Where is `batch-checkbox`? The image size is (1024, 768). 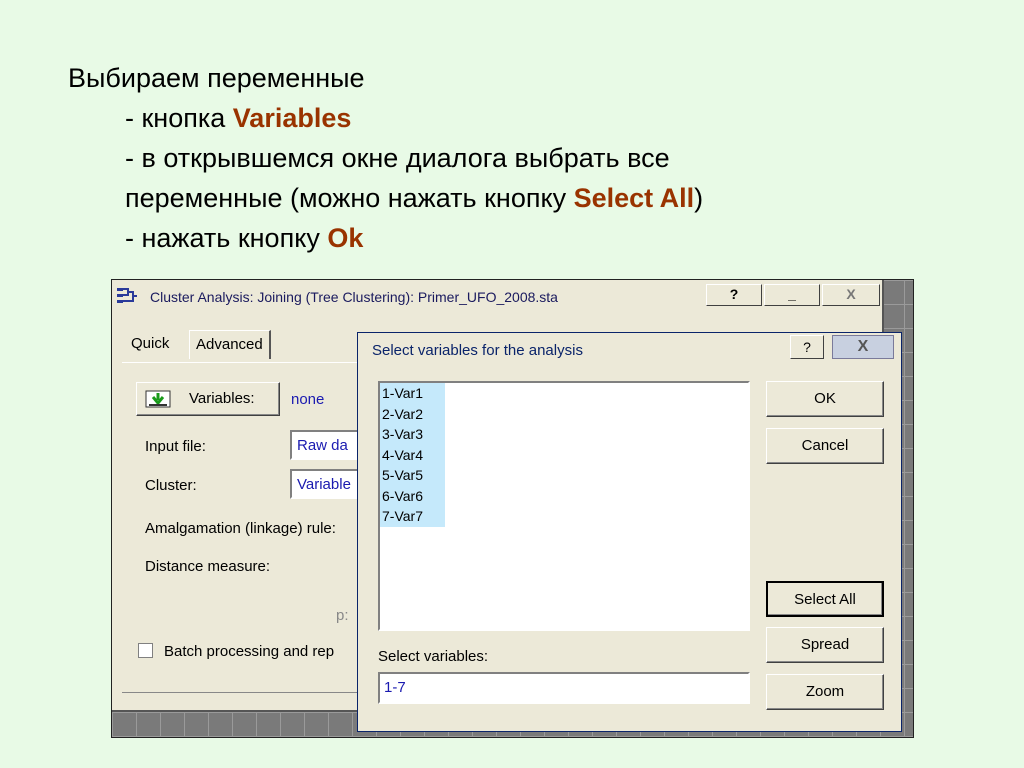 batch-checkbox is located at coordinates (145, 650).